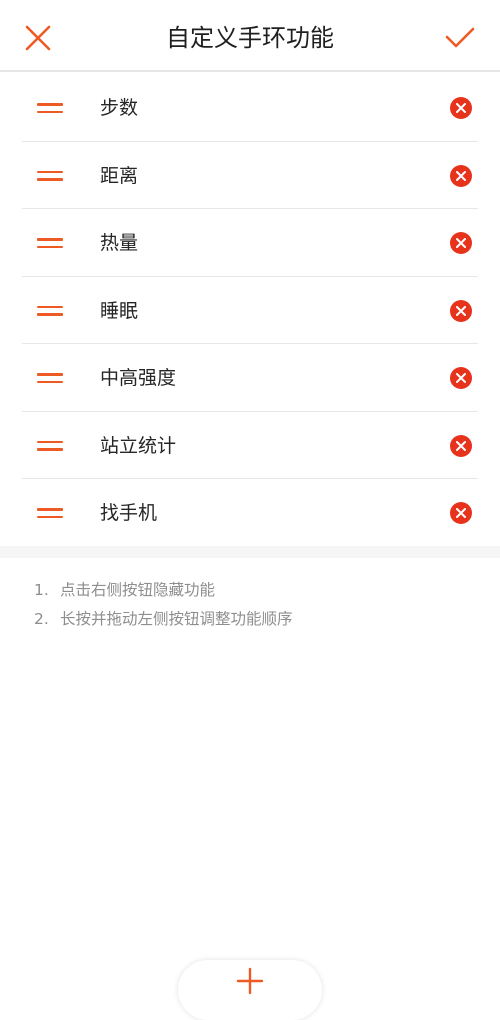  I want to click on feature-label: 距离, so click(119, 175).